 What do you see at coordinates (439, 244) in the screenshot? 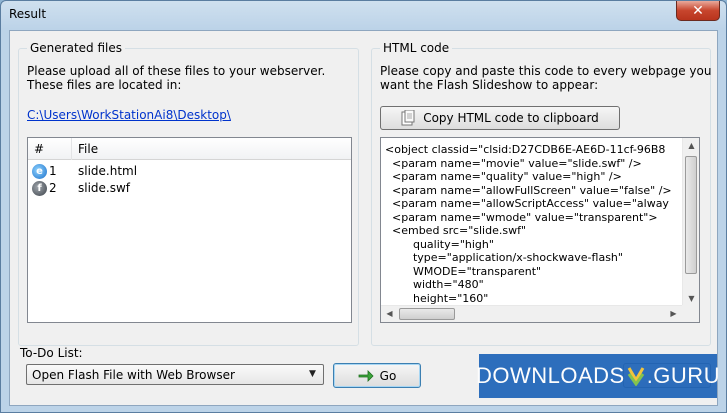
I see `code-line: quality="high"` at bounding box center [439, 244].